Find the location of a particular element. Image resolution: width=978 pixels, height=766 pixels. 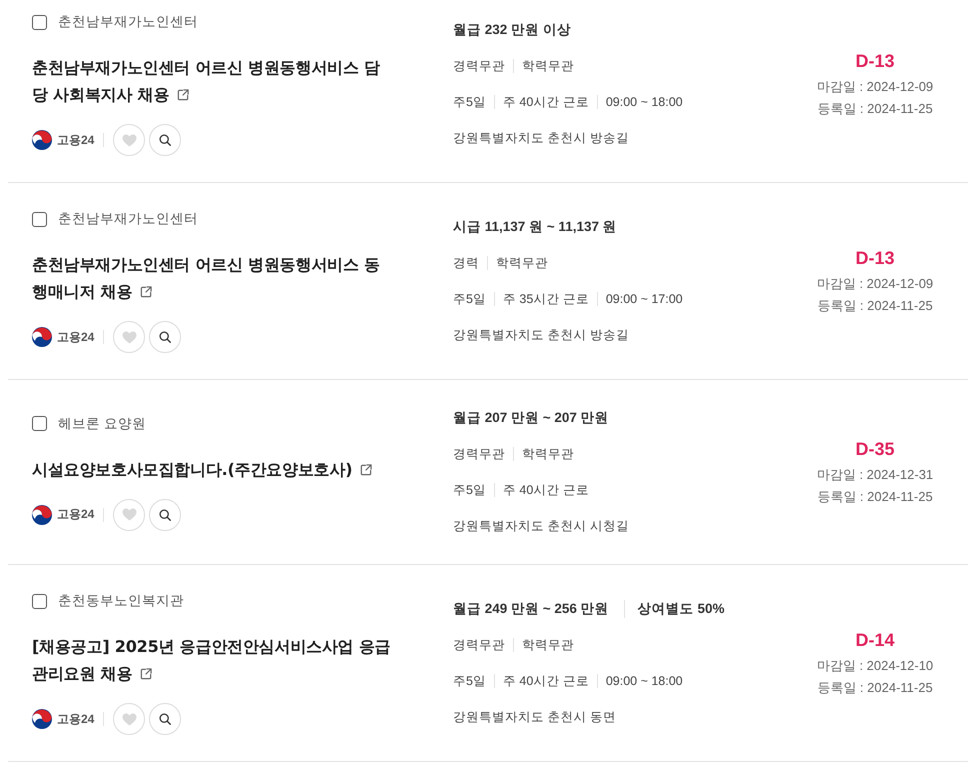

location-text: 강원특별자치도 춘천시 동면 is located at coordinates (534, 717).